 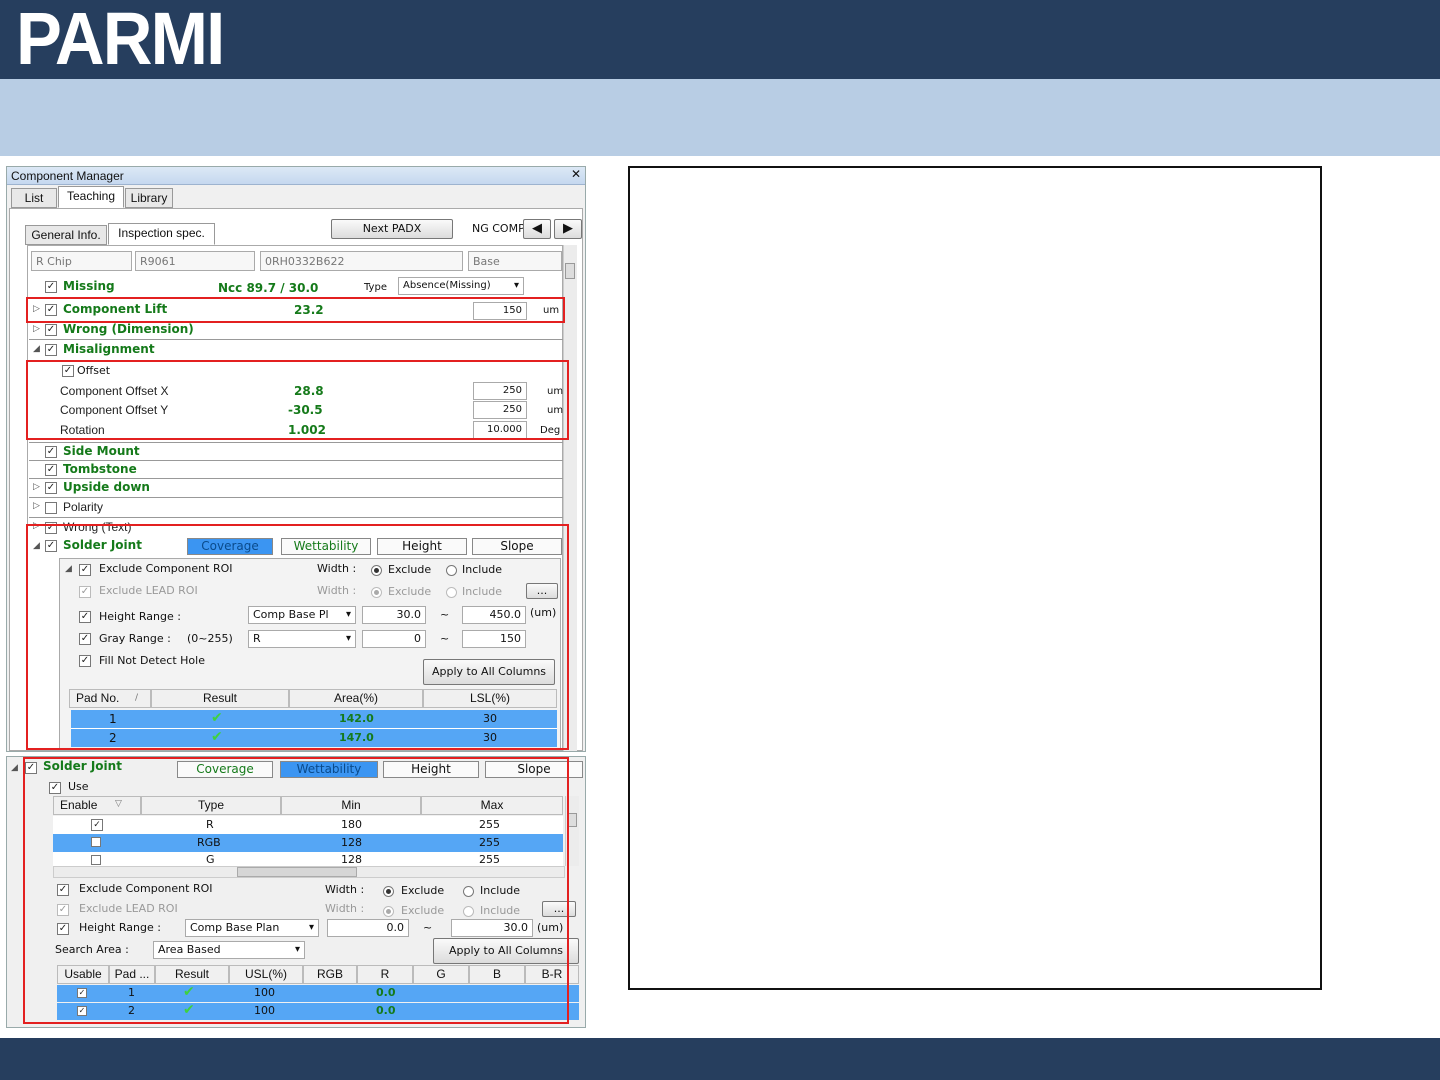 I want to click on info-field-part: 0RH0332B622, so click(x=361, y=261).